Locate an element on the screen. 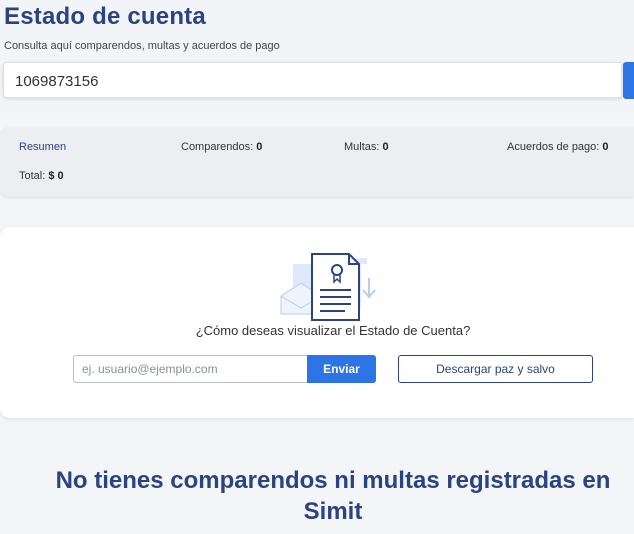 This screenshot has width=634, height=534. multas-value: 0 is located at coordinates (385, 147).